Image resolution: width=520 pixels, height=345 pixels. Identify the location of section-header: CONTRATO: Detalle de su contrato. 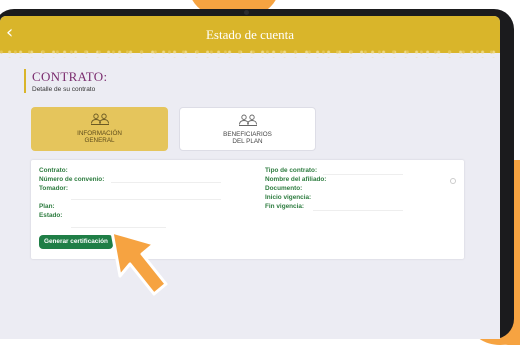
(65, 81).